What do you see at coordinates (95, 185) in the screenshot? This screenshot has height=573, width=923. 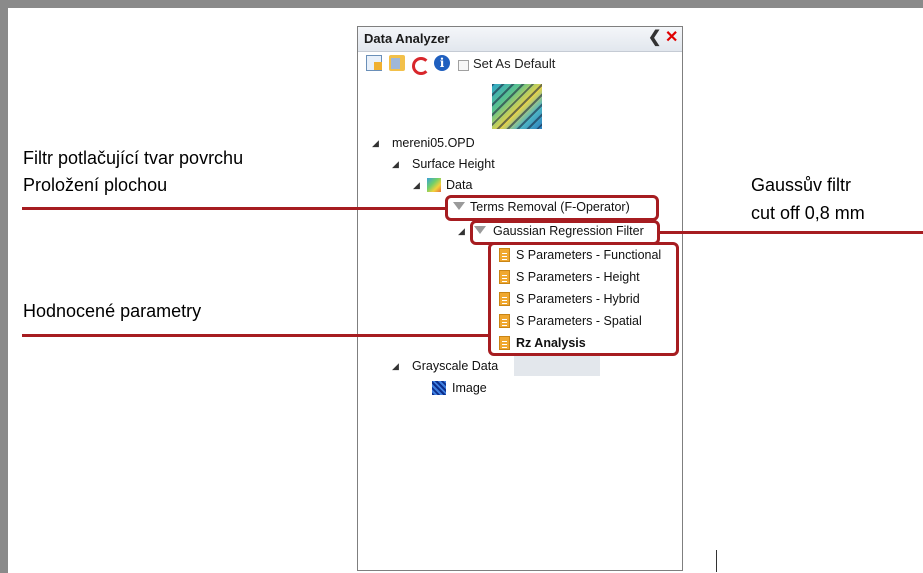 I see `annotation-filter-line2: Proložení plochou` at bounding box center [95, 185].